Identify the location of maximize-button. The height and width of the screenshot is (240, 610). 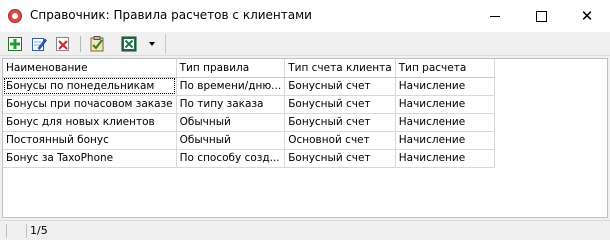
(541, 16).